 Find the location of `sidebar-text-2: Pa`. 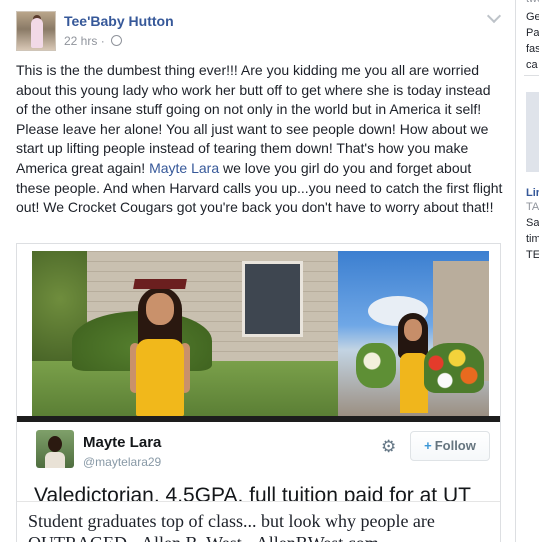

sidebar-text-2: Pa is located at coordinates (532, 33).